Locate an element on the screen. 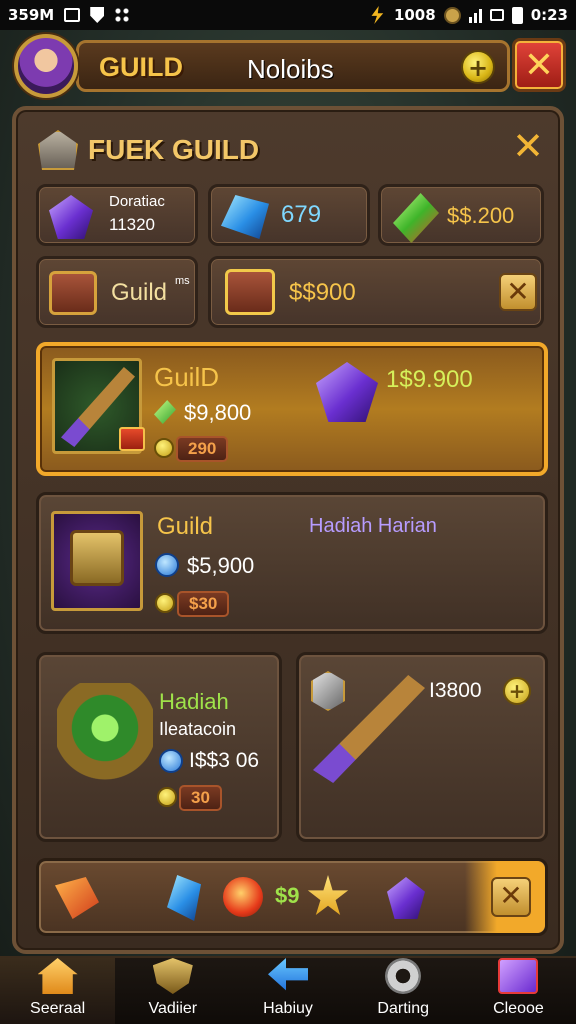 This screenshot has height=1024, width=576. panel-title: FUEK GUILD is located at coordinates (174, 149).